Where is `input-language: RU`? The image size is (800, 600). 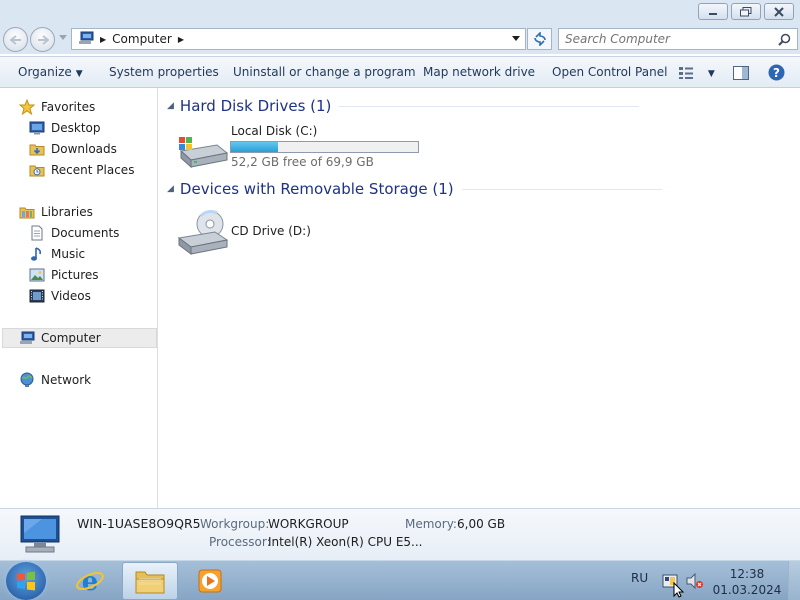
input-language: RU is located at coordinates (639, 578).